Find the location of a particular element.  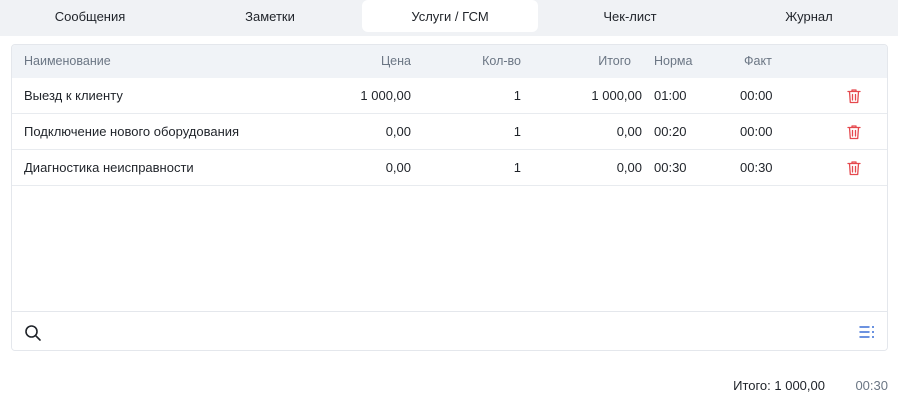

service-norm: 01:00 is located at coordinates (670, 95).